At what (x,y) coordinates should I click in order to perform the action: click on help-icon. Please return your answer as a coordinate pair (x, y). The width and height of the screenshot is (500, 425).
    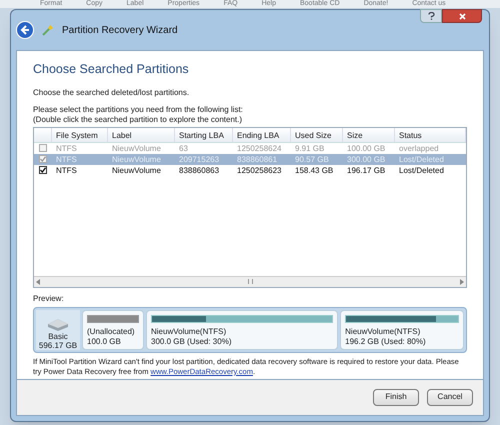
    Looking at the image, I should click on (431, 16).